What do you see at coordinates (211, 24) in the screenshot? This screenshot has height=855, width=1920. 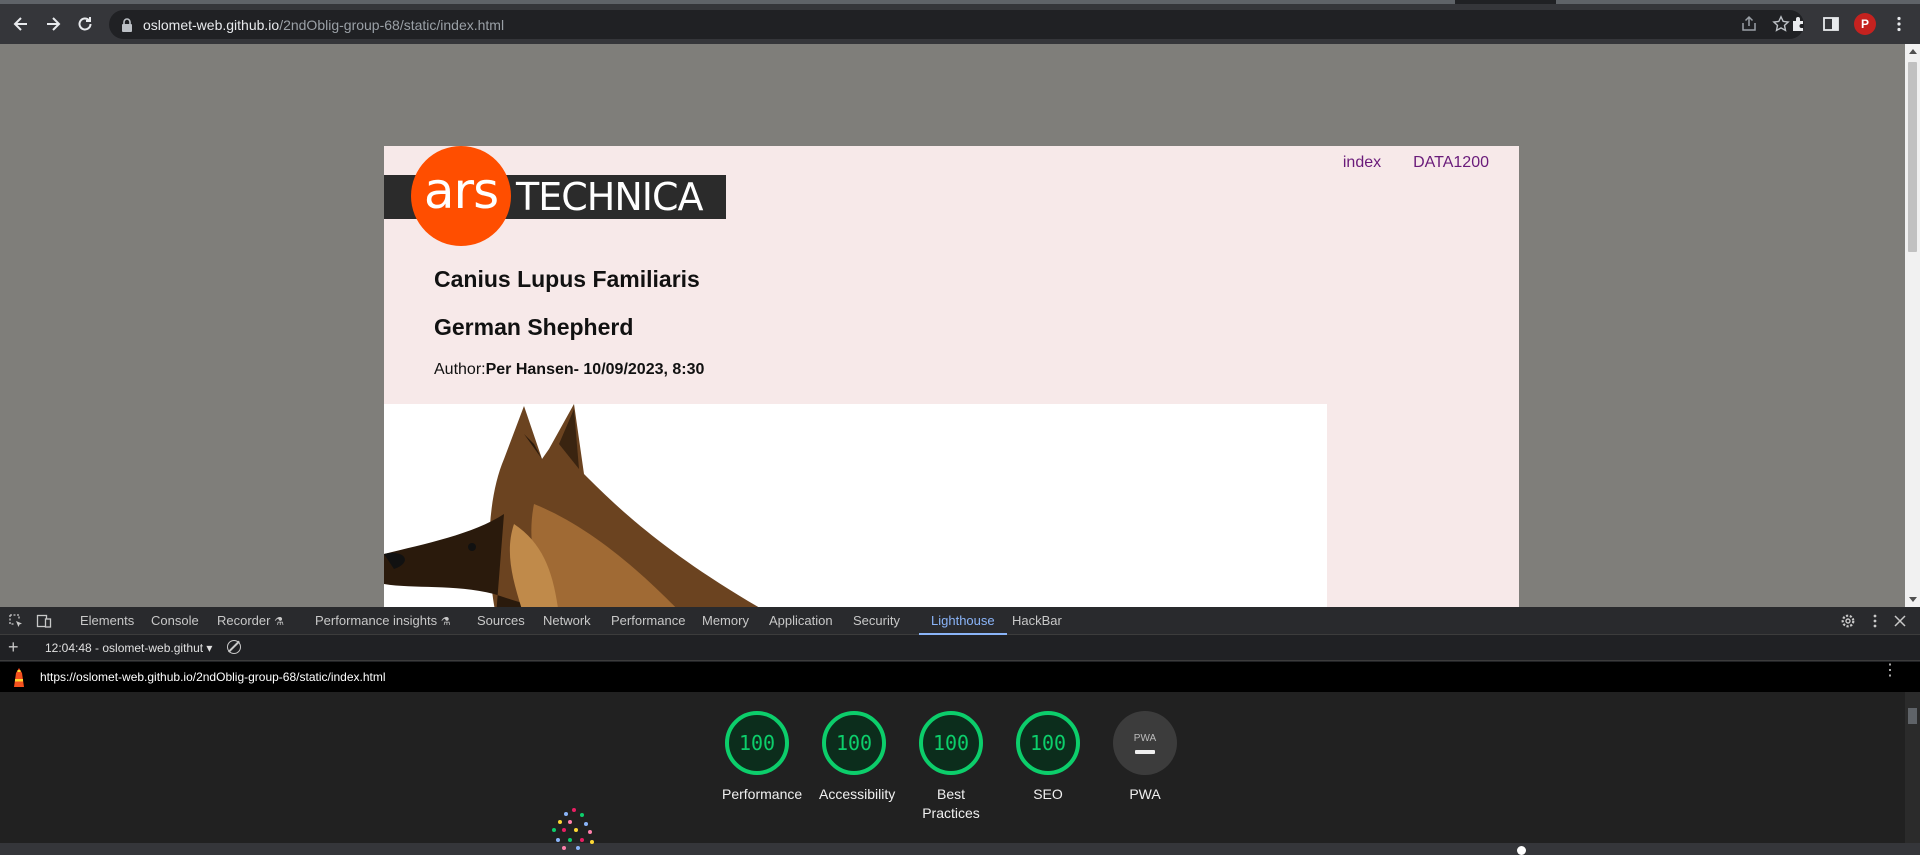 I see `url-host: oslomet-web.github.io` at bounding box center [211, 24].